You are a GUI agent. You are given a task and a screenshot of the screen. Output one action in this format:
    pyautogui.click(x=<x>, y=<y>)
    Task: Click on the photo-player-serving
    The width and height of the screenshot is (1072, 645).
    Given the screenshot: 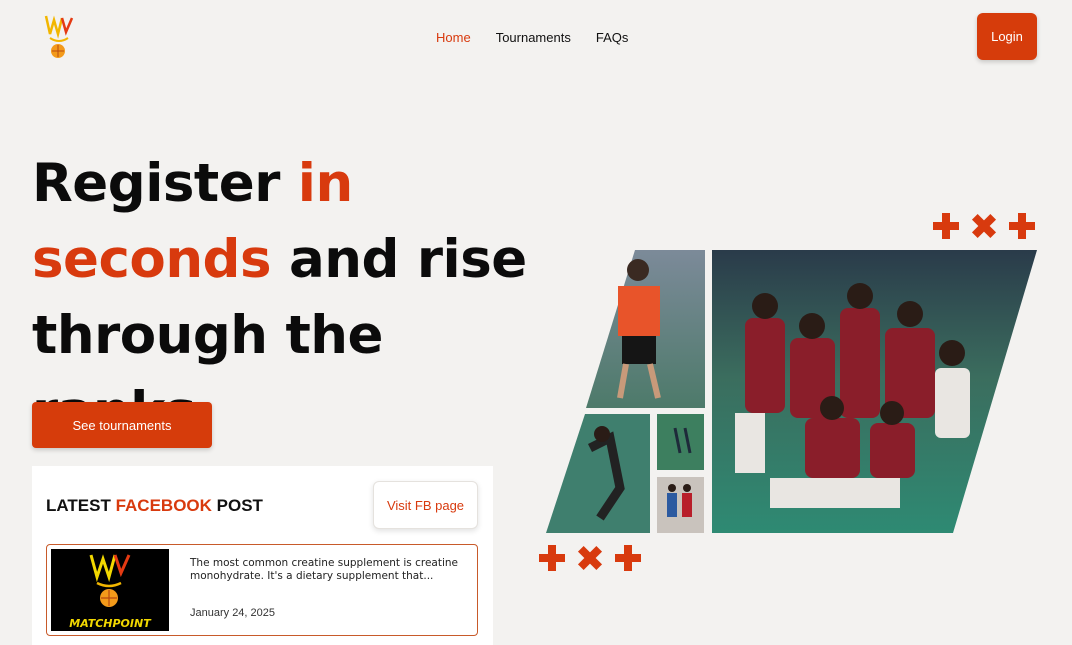 What is the action you would take?
    pyautogui.click(x=645, y=329)
    